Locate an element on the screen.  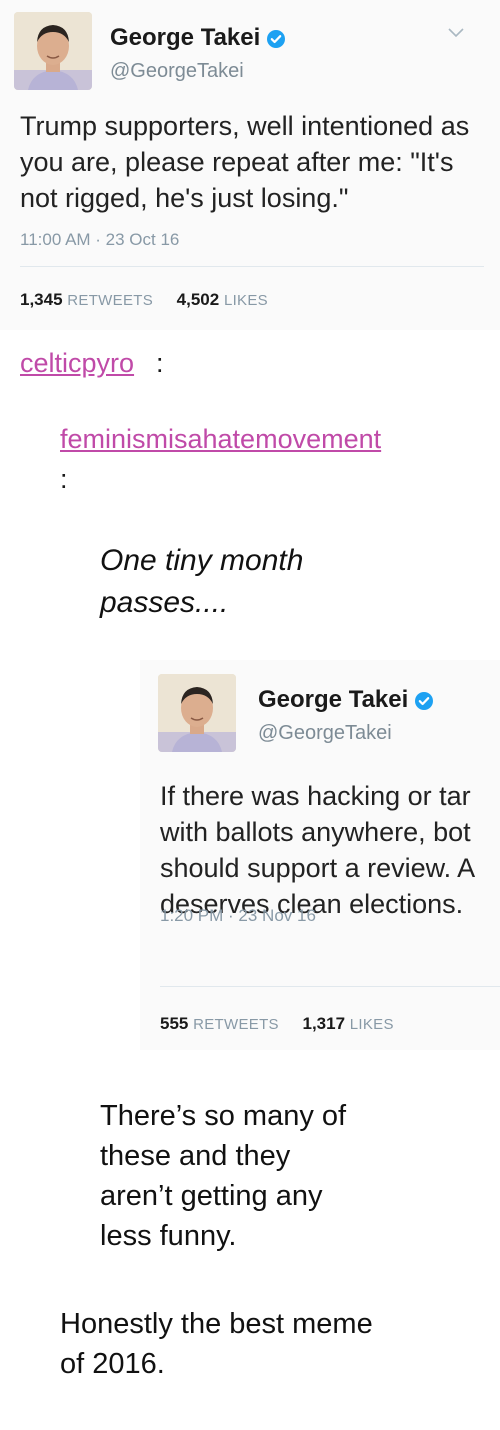
caption-line: One tiny month is located at coordinates (202, 560).